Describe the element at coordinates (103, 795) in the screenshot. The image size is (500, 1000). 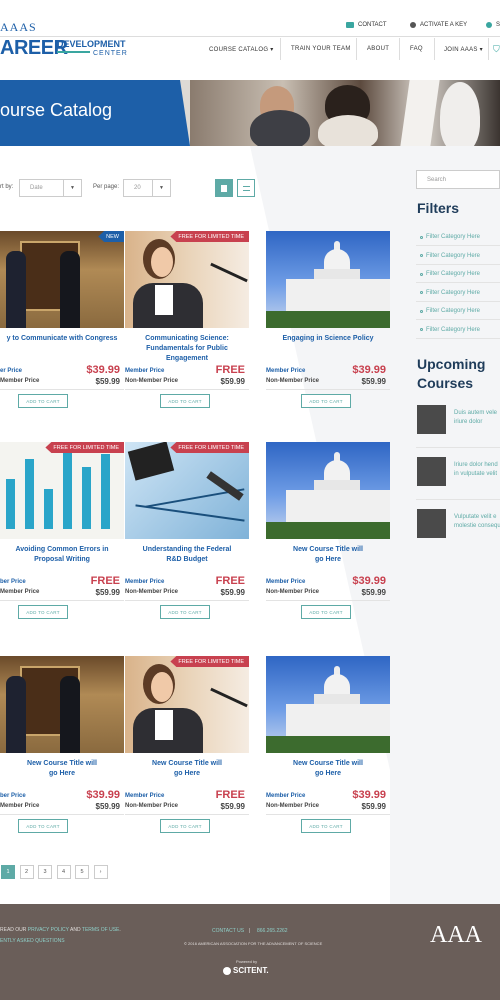
I see `member-price-value: $39.99` at that location.